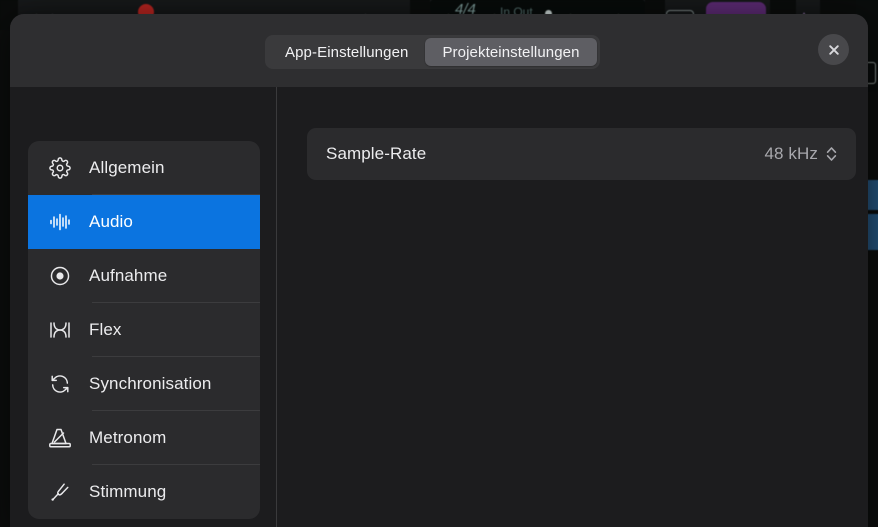 The image size is (878, 527). What do you see at coordinates (144, 222) in the screenshot?
I see `sidebar-item-audio: Audio` at bounding box center [144, 222].